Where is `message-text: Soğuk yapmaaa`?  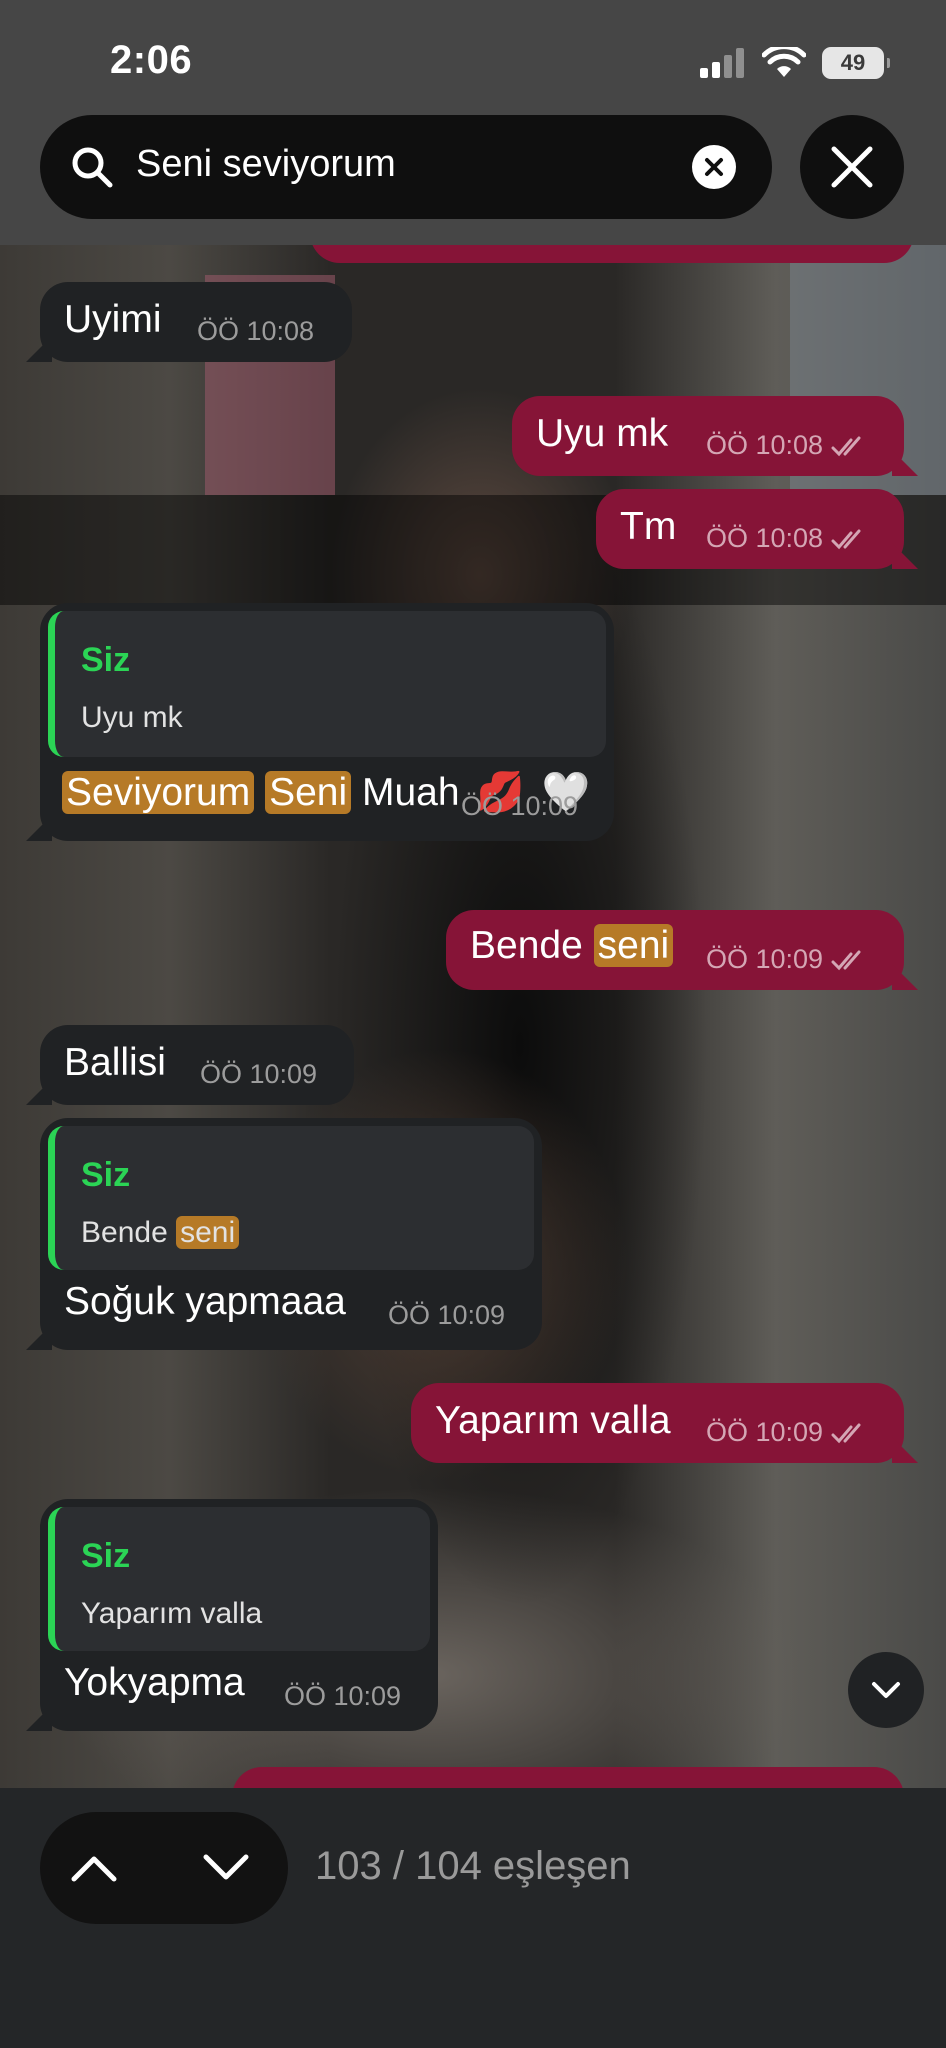 message-text: Soğuk yapmaaa is located at coordinates (205, 1301).